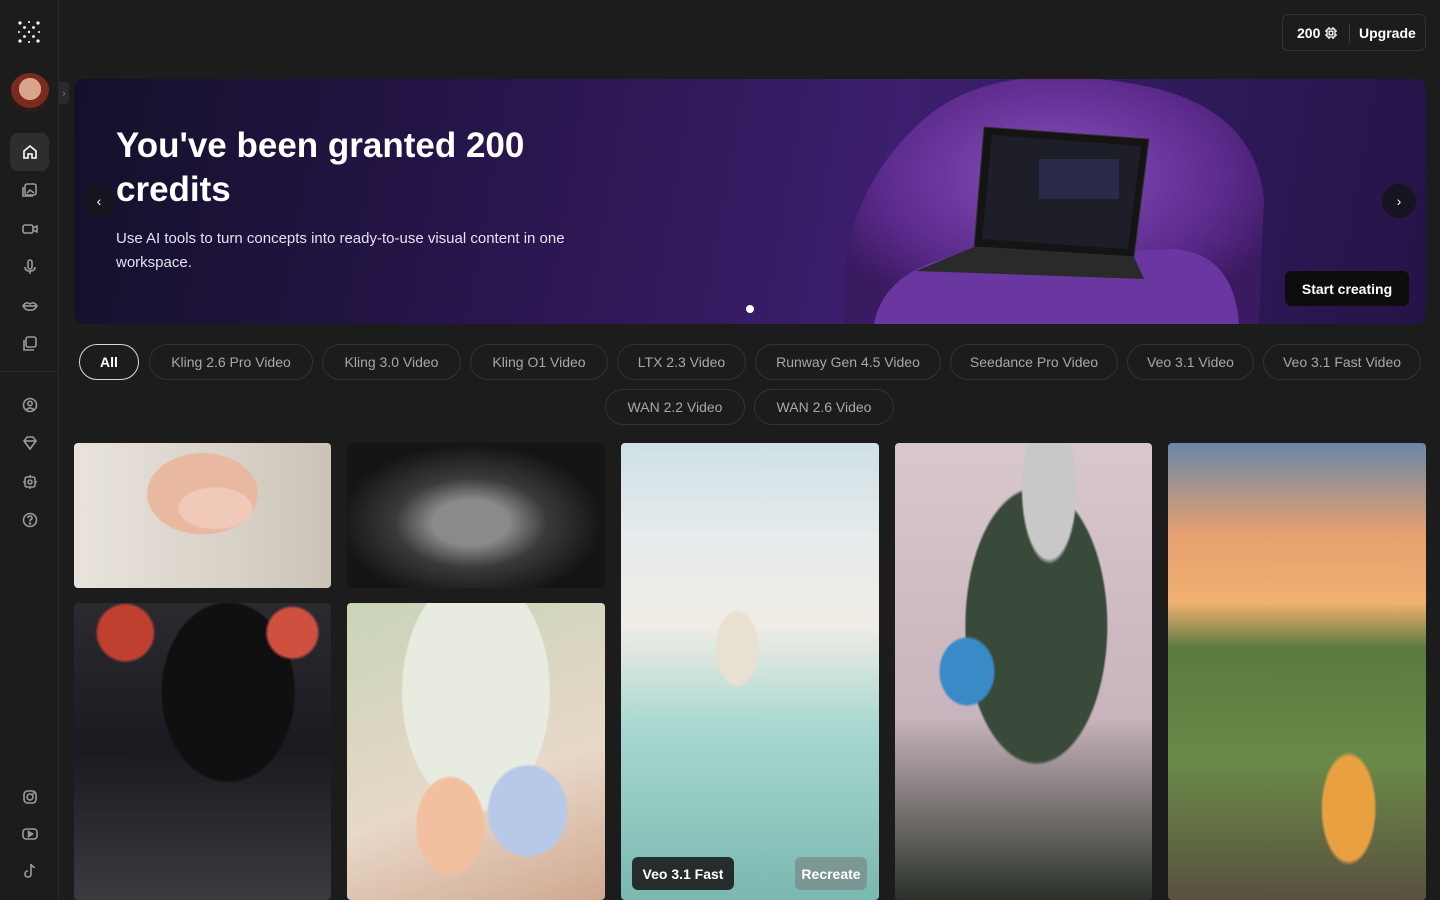 This screenshot has width=1440, height=900. What do you see at coordinates (29, 32) in the screenshot?
I see `logo-icon` at bounding box center [29, 32].